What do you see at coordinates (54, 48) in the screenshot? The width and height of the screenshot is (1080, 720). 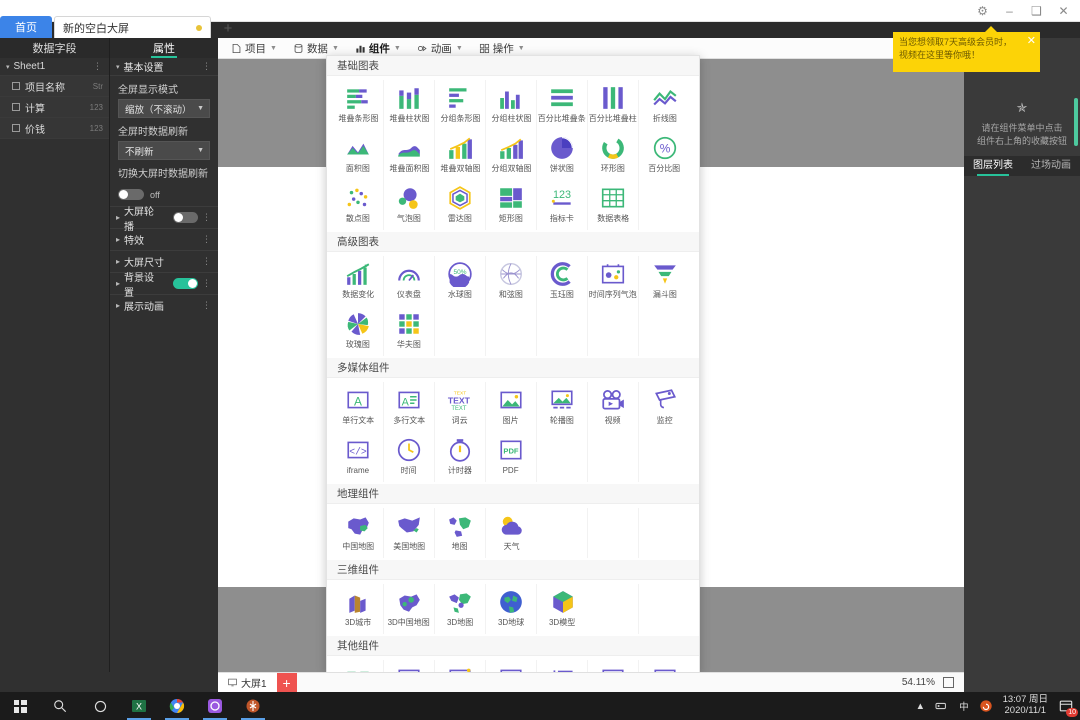 I see `tab-data-fields: 数据字段` at bounding box center [54, 48].